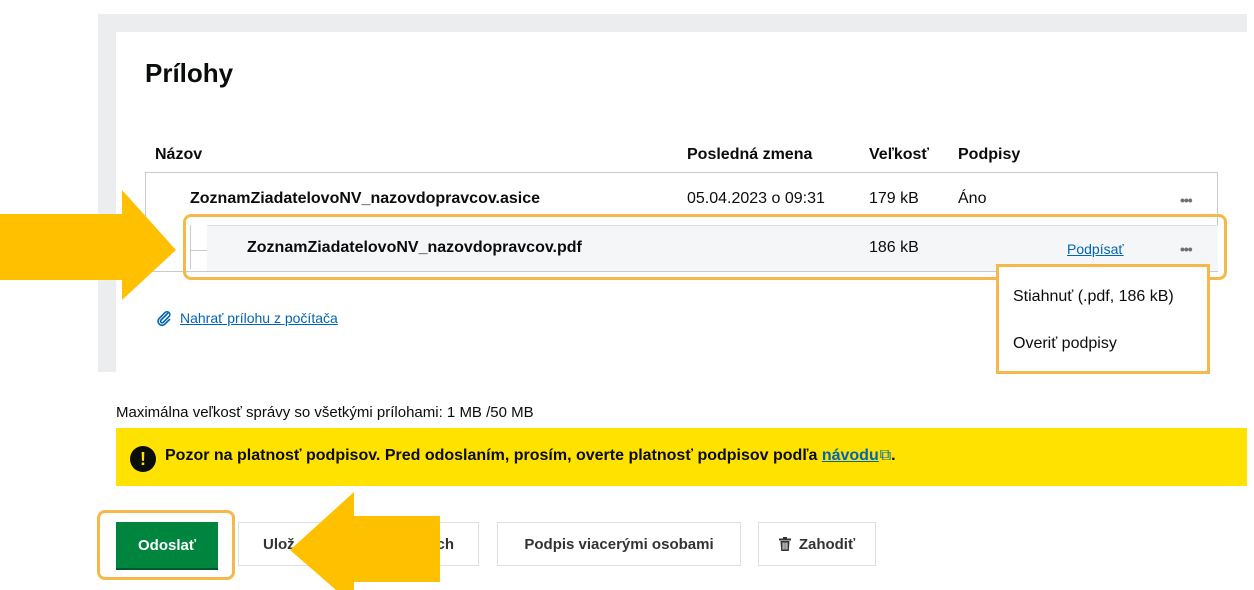  I want to click on annotation-arrow-left, so click(365, 541).